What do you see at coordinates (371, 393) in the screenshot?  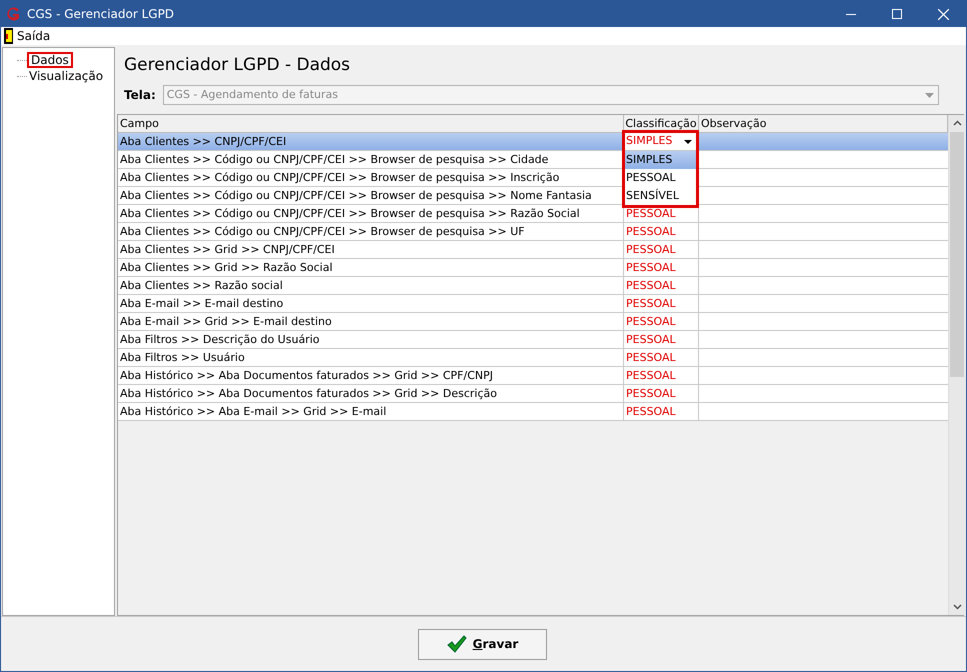 I see `table-cell: Aba Histórico >> Aba Documentos faturados >> Grid >> Descrição` at bounding box center [371, 393].